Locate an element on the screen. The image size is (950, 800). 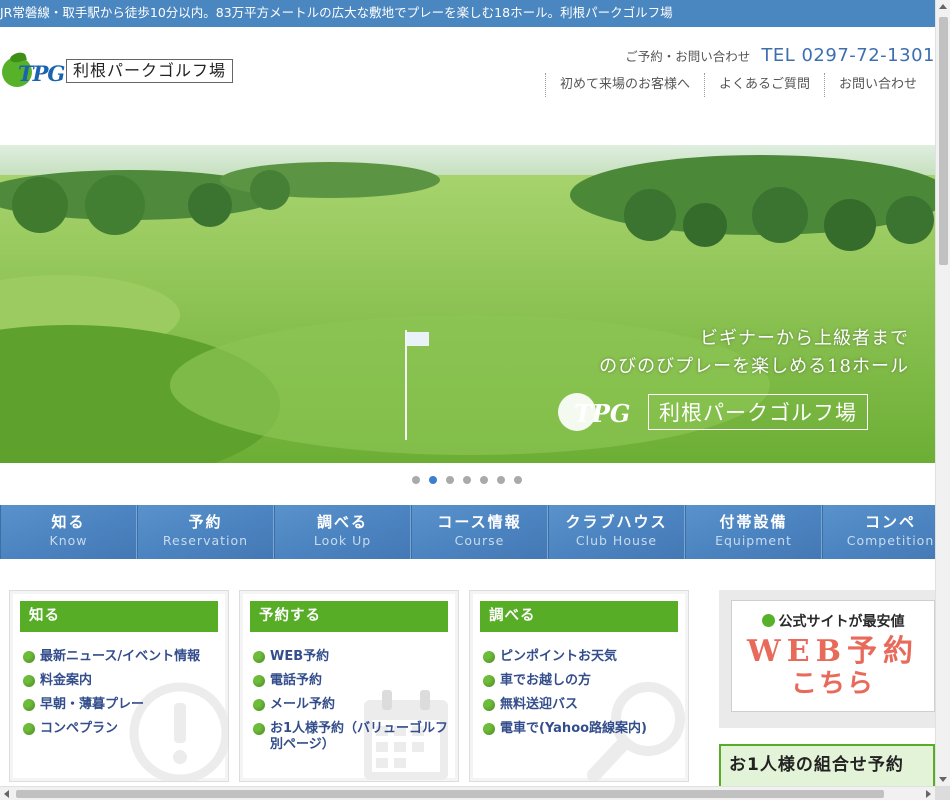
panel-title: 調べる is located at coordinates (579, 616).